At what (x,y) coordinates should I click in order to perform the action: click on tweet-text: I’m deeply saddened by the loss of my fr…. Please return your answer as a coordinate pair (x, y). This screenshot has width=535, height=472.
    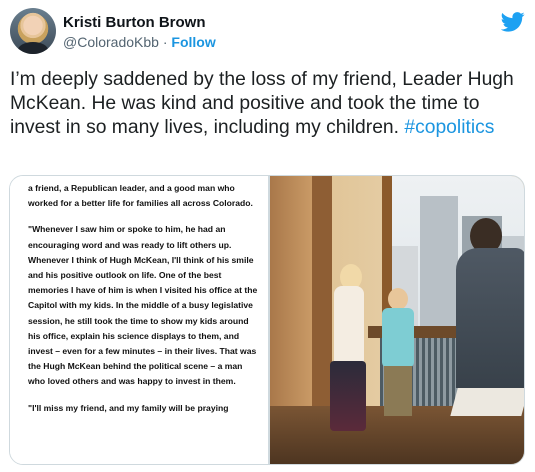
    Looking at the image, I should click on (267, 104).